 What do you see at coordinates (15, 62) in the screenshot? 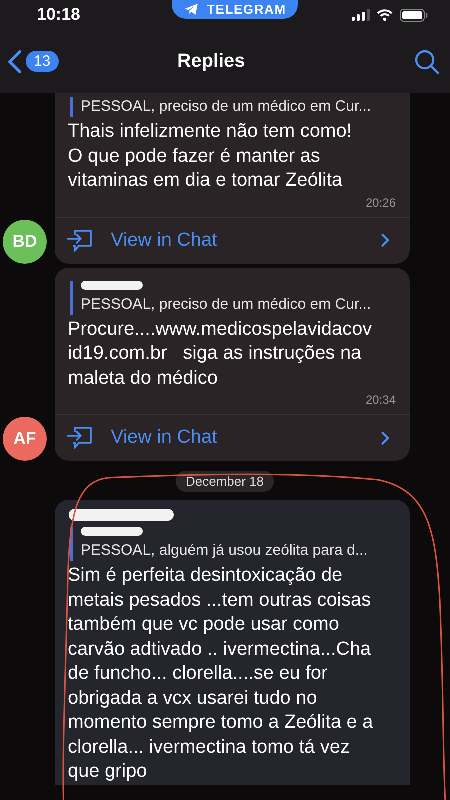
I see `back-chevron-icon` at bounding box center [15, 62].